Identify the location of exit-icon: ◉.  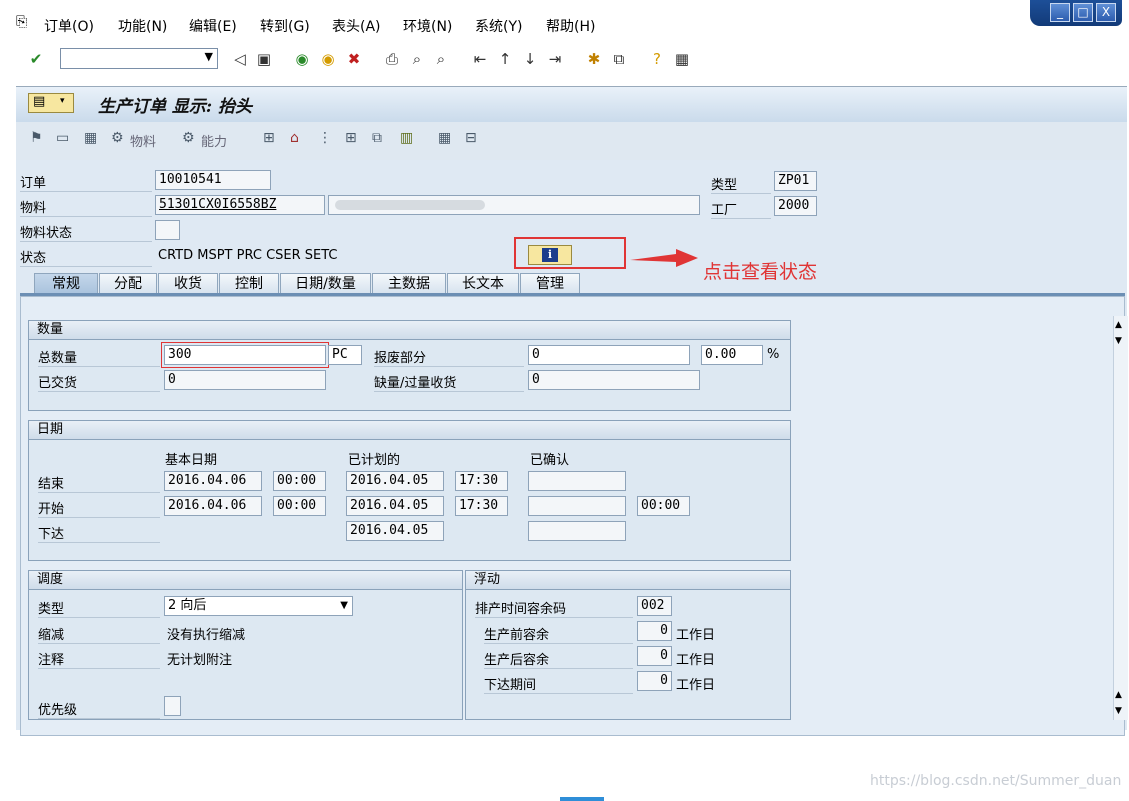
(328, 59).